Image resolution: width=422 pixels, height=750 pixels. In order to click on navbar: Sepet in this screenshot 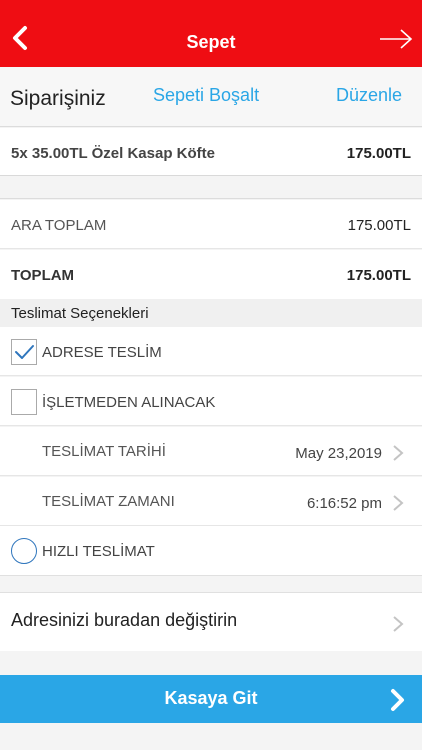, I will do `click(211, 33)`.